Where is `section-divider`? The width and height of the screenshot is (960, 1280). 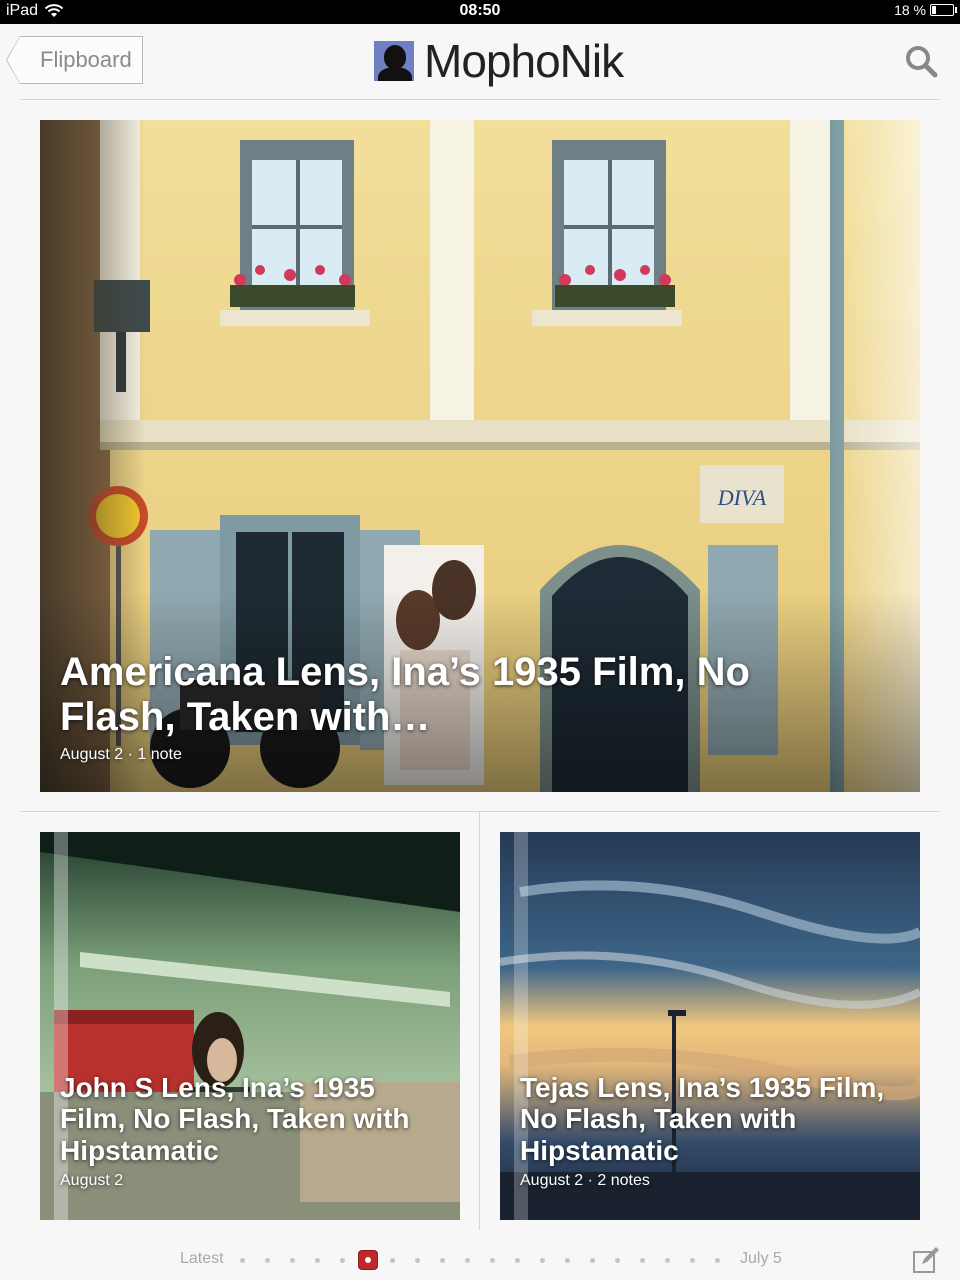
section-divider is located at coordinates (480, 811).